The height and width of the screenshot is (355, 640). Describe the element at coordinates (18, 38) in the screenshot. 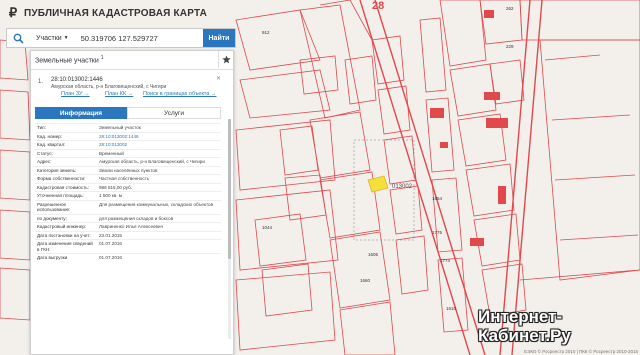

I see `search-icon` at that location.